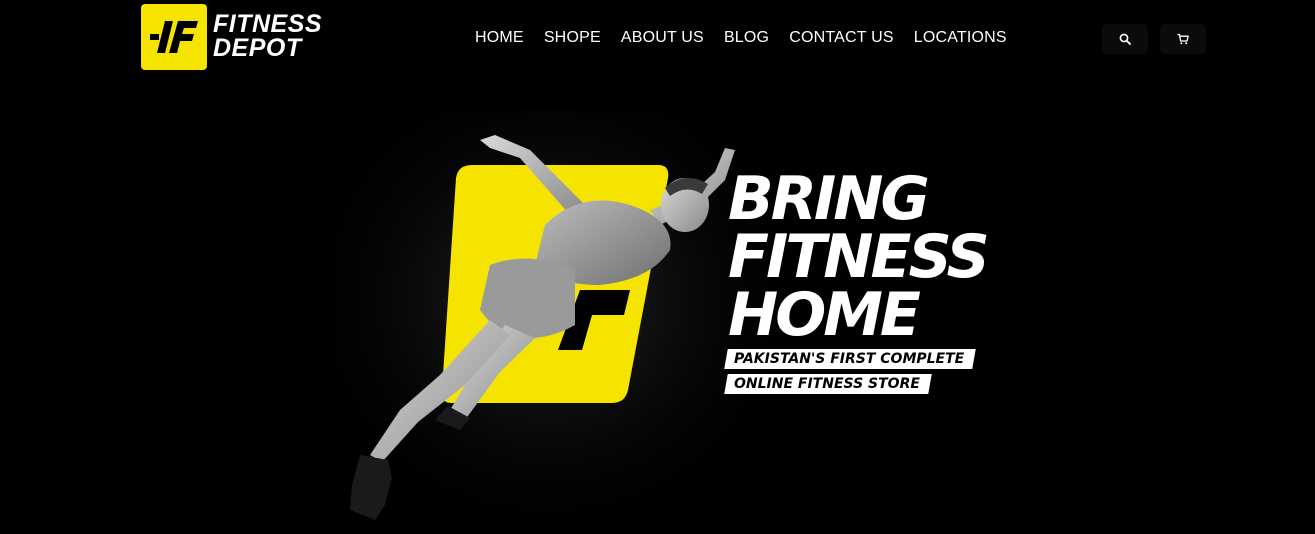 The image size is (1315, 534). What do you see at coordinates (841, 38) in the screenshot?
I see `nav-contact-us: CONTACT US` at bounding box center [841, 38].